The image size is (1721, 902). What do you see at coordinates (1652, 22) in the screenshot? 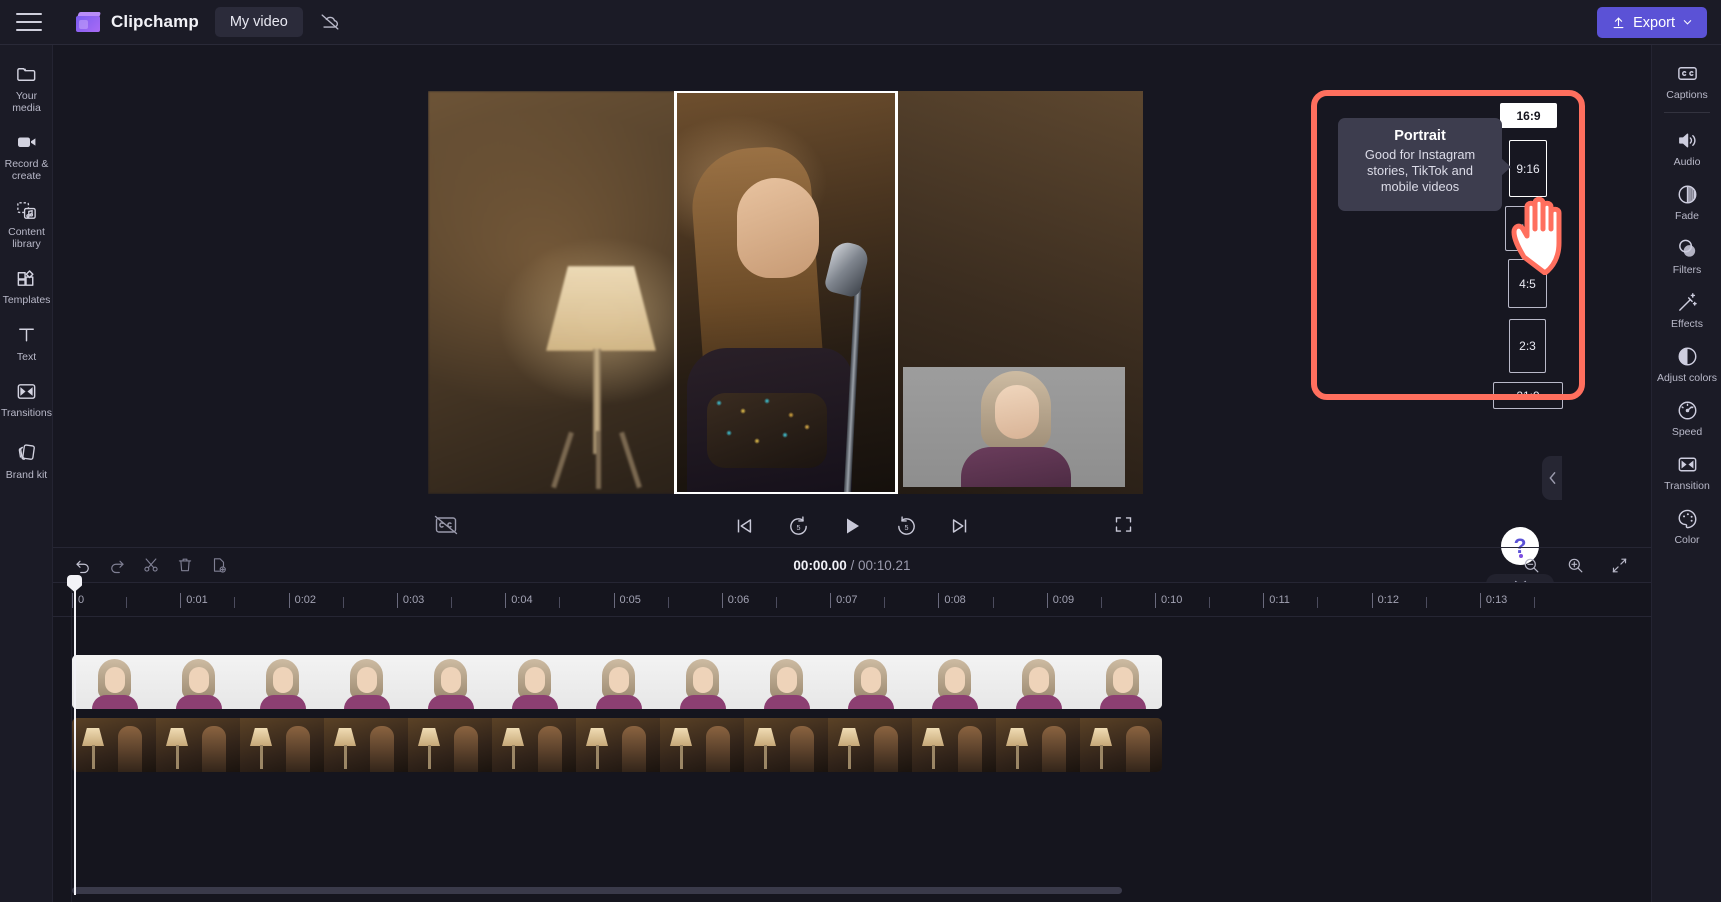
I see `export-button: Export` at bounding box center [1652, 22].